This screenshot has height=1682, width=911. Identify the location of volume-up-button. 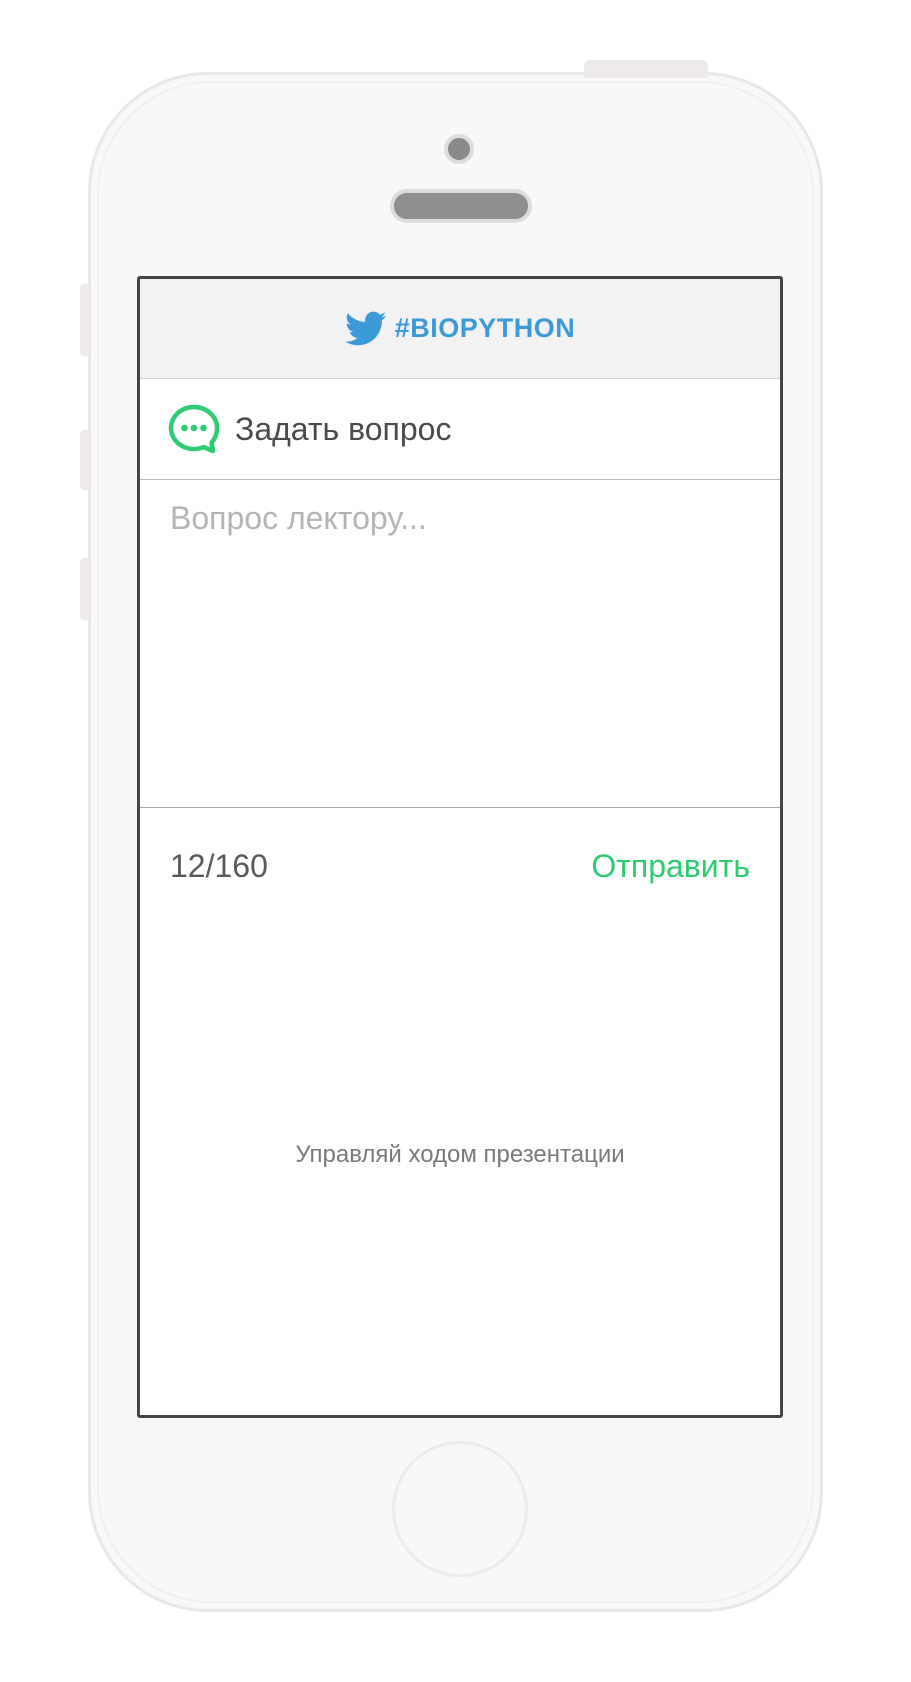
(85, 460).